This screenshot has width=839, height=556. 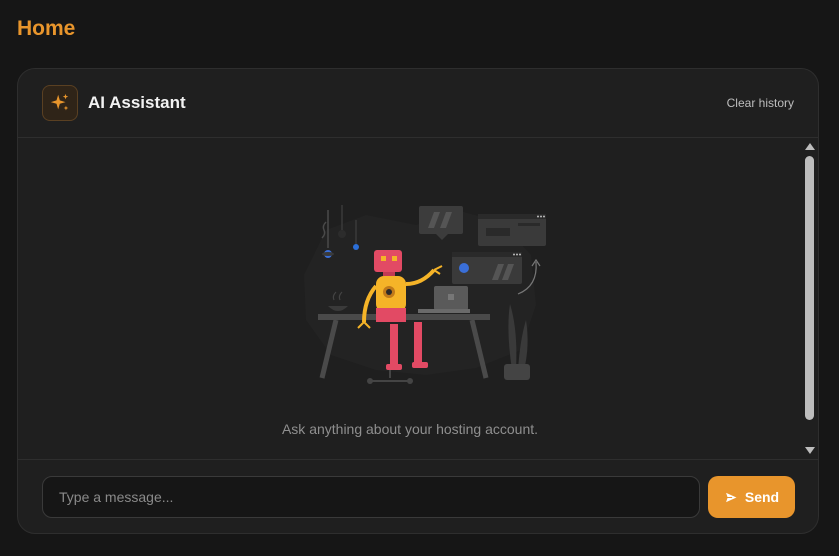 What do you see at coordinates (137, 102) in the screenshot?
I see `assistant-title: AI Assistant` at bounding box center [137, 102].